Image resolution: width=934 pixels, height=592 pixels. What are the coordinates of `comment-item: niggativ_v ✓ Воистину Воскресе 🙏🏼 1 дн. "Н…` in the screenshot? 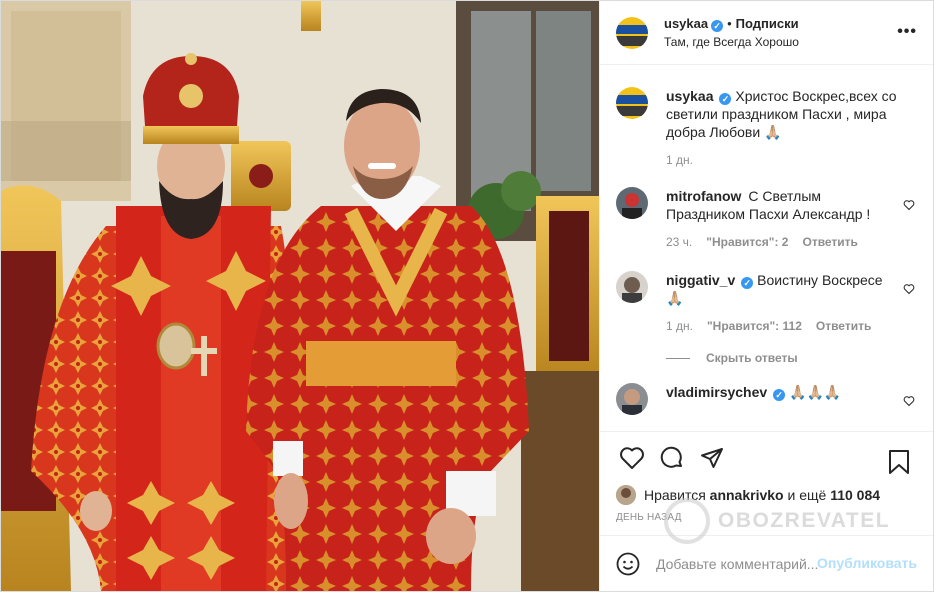 It's located at (766, 302).